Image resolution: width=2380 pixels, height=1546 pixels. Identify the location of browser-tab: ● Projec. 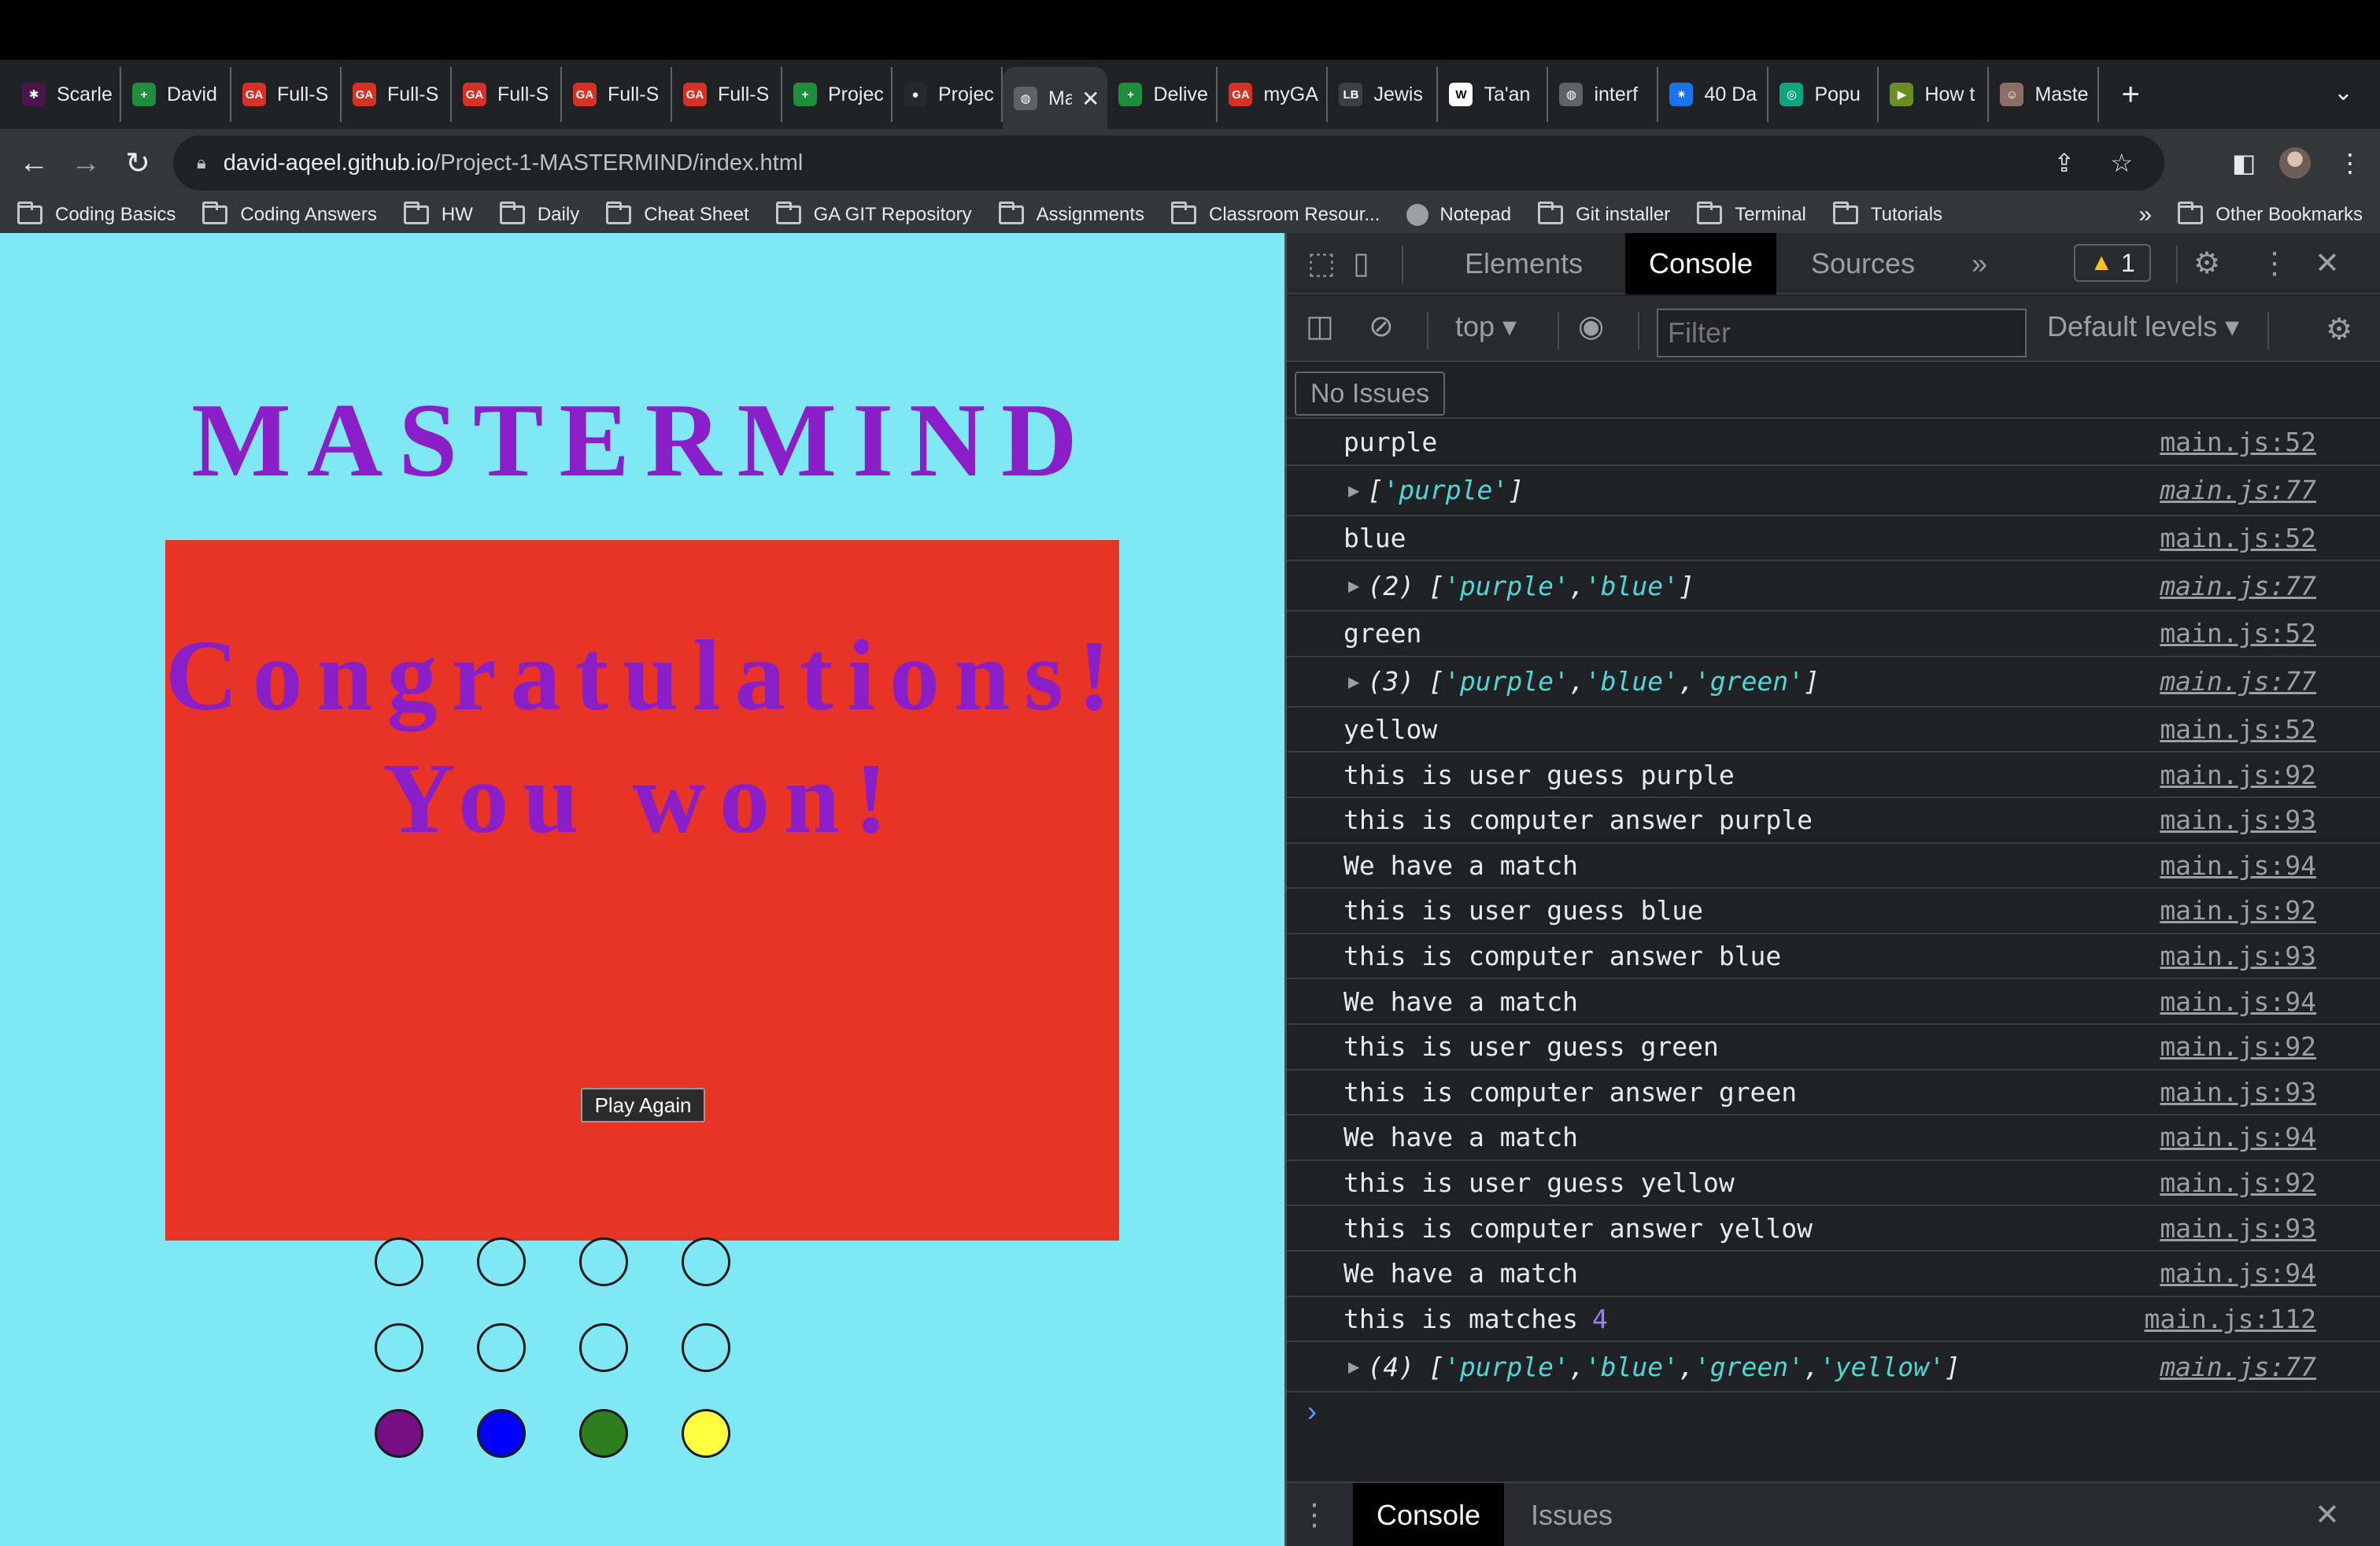
(948, 95).